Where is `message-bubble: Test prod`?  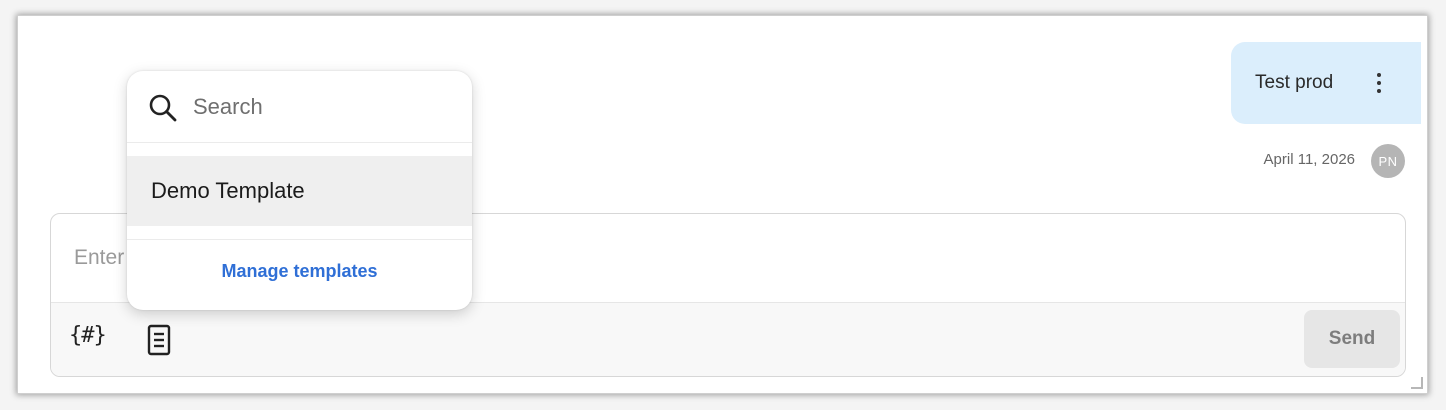 message-bubble: Test prod is located at coordinates (1326, 83).